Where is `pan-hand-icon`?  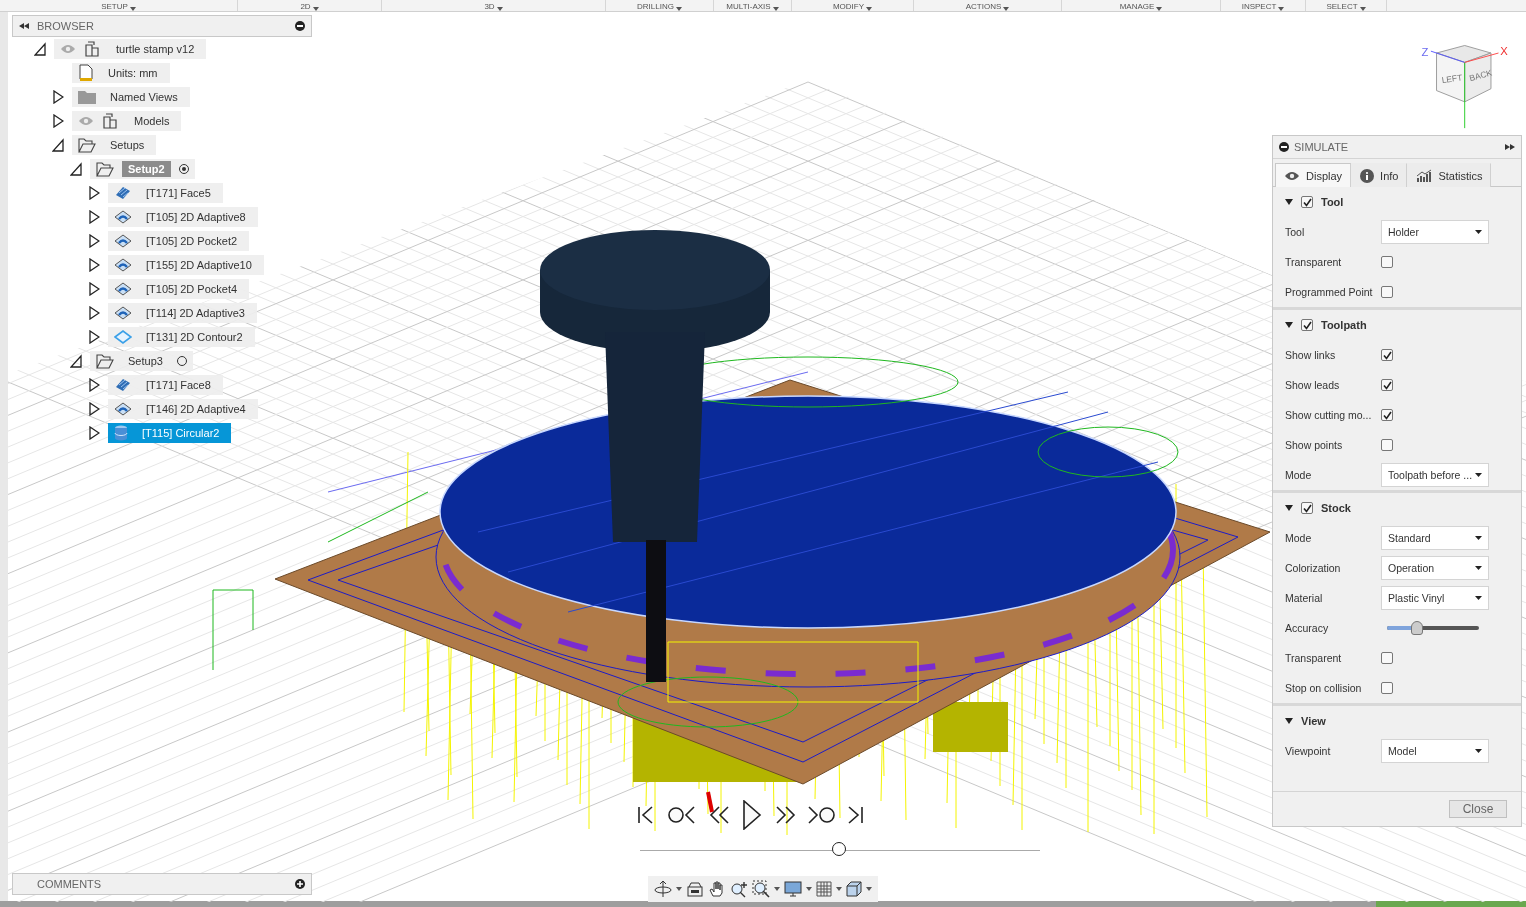 pan-hand-icon is located at coordinates (717, 889).